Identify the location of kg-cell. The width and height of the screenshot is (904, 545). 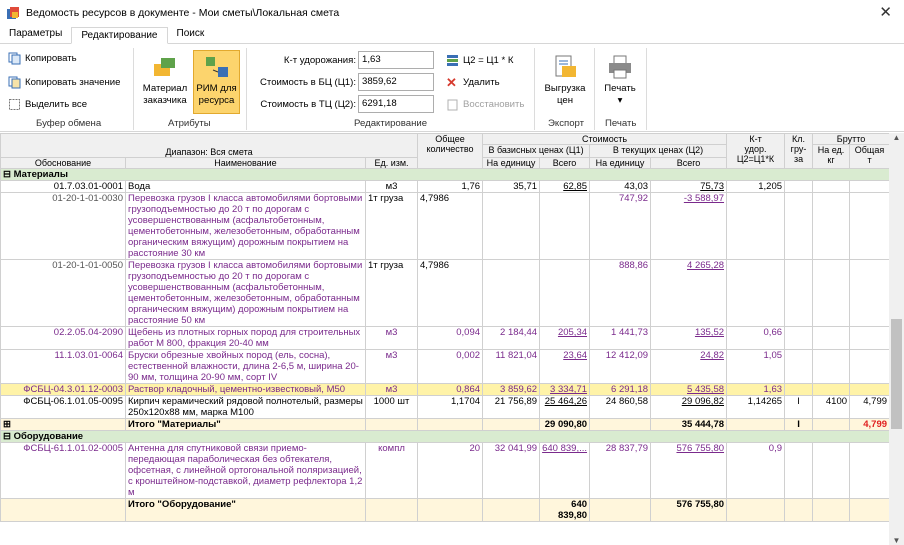
(831, 186).